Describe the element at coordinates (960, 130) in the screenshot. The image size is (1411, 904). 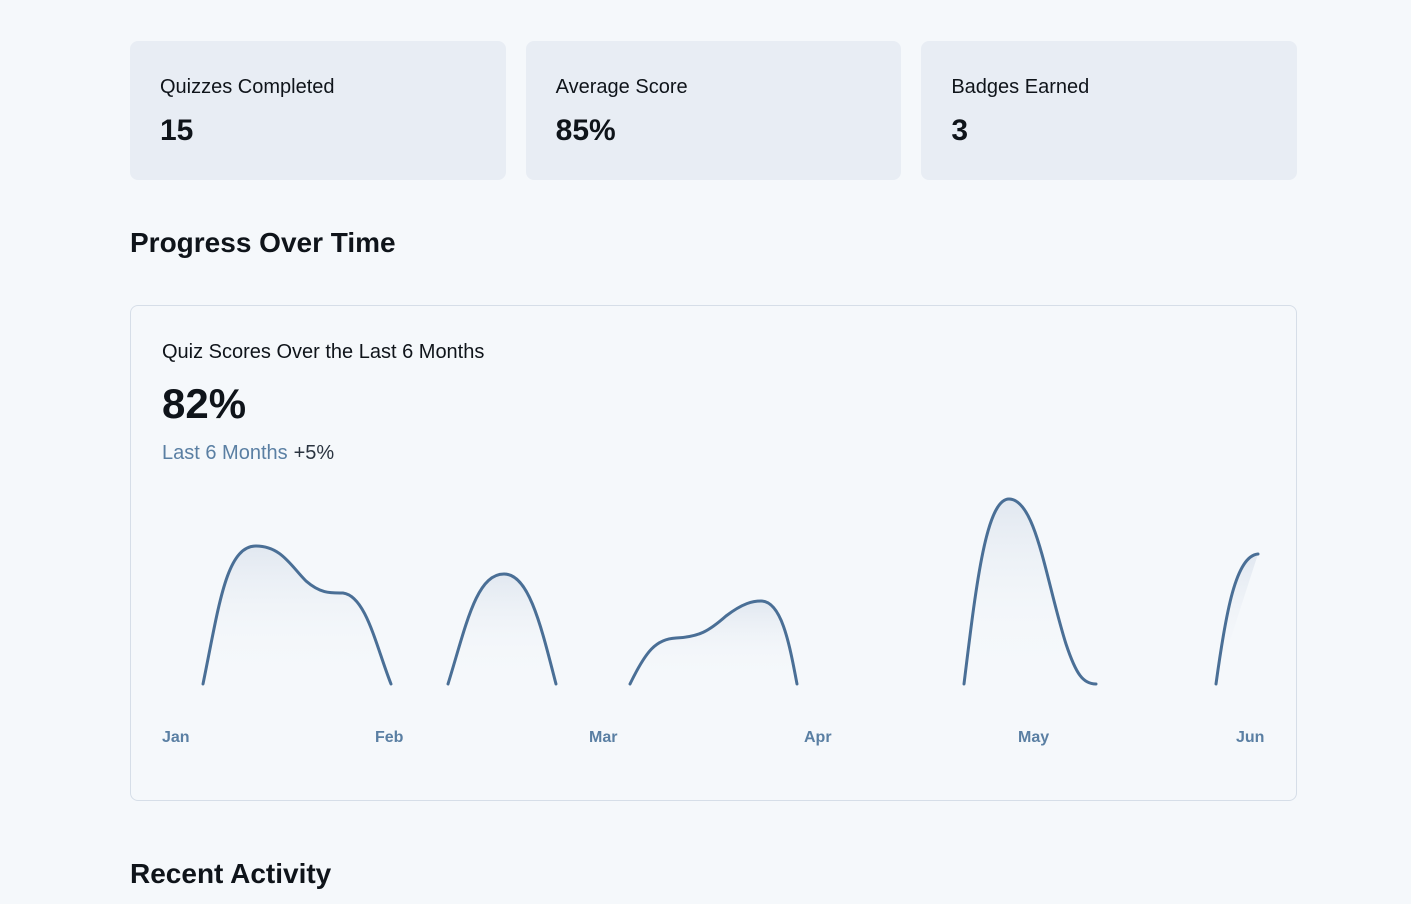
I see `stat-value: 3` at that location.